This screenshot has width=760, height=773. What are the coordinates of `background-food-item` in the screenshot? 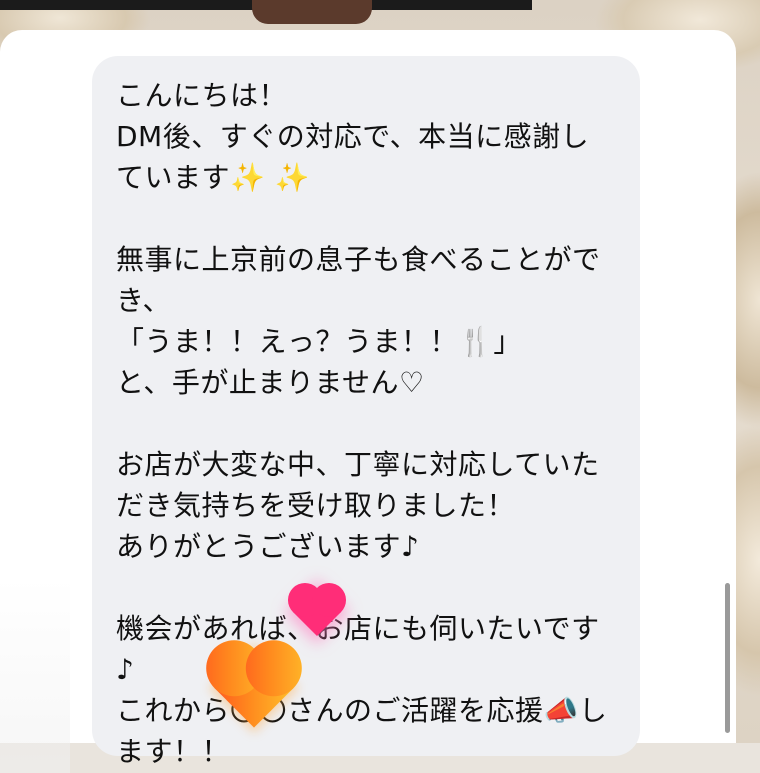 It's located at (312, 12).